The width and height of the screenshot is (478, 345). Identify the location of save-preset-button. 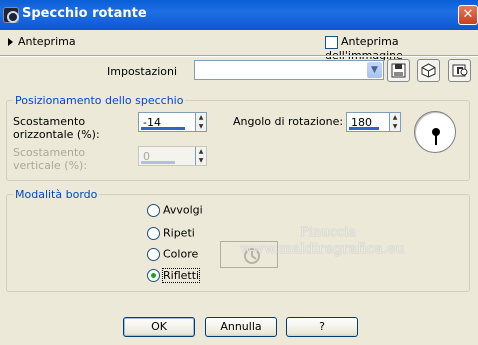
(398, 70).